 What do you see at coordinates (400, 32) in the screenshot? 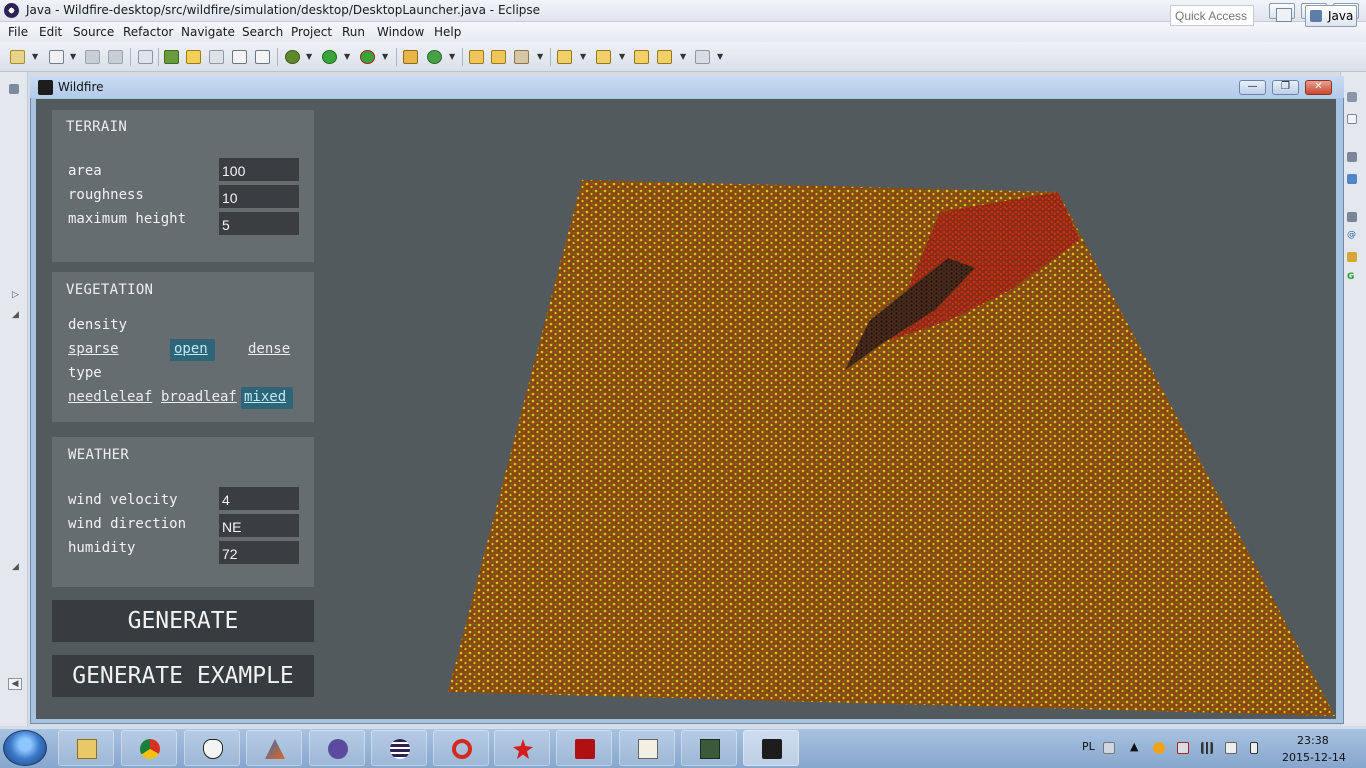
I see `menu-window: Window` at bounding box center [400, 32].